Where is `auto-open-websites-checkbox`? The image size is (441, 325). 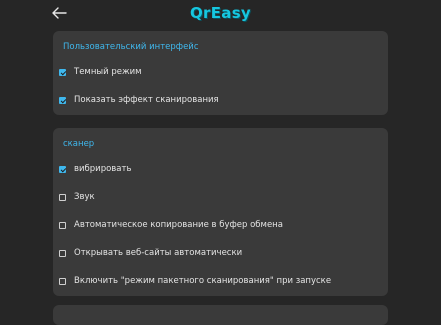 auto-open-websites-checkbox is located at coordinates (62, 253).